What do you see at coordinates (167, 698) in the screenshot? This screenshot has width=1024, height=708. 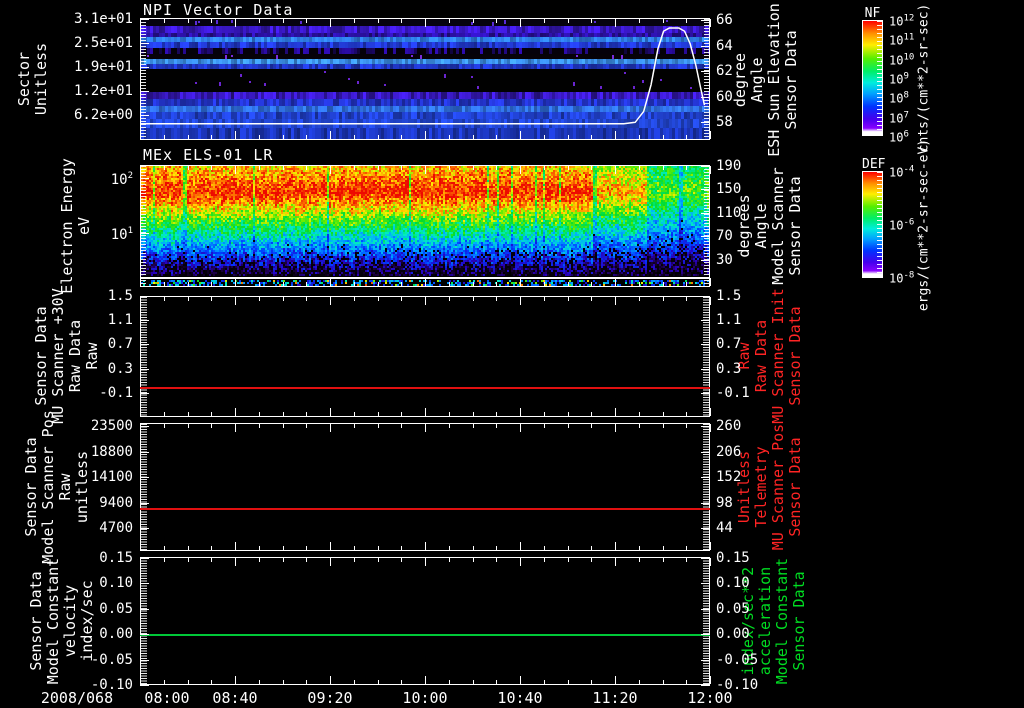 I see `x-tick-label: 08:00` at bounding box center [167, 698].